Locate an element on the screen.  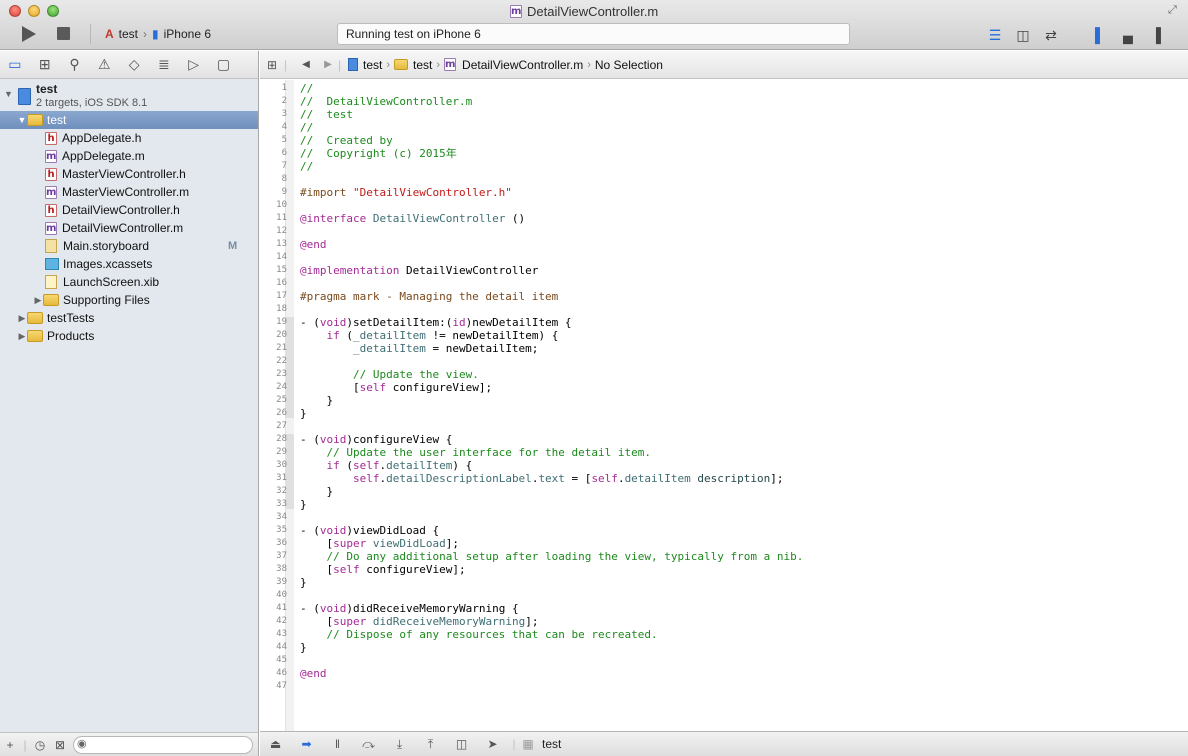
filter-search-field: ◉ is located at coordinates (163, 745).